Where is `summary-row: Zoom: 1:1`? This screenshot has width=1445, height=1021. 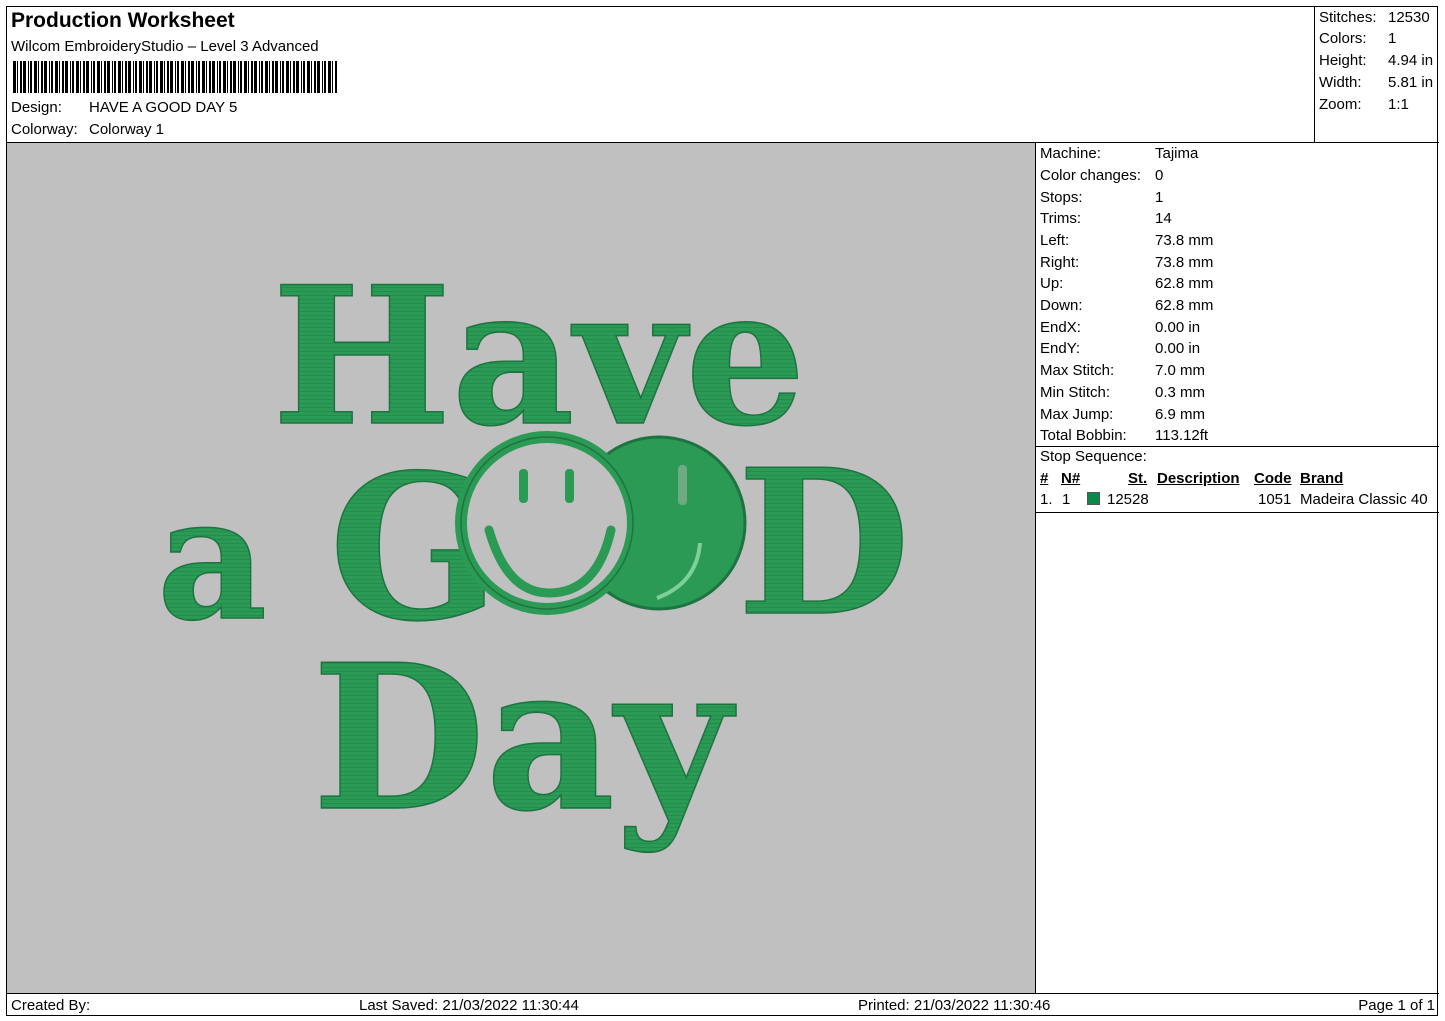 summary-row: Zoom: 1:1 is located at coordinates (1364, 104).